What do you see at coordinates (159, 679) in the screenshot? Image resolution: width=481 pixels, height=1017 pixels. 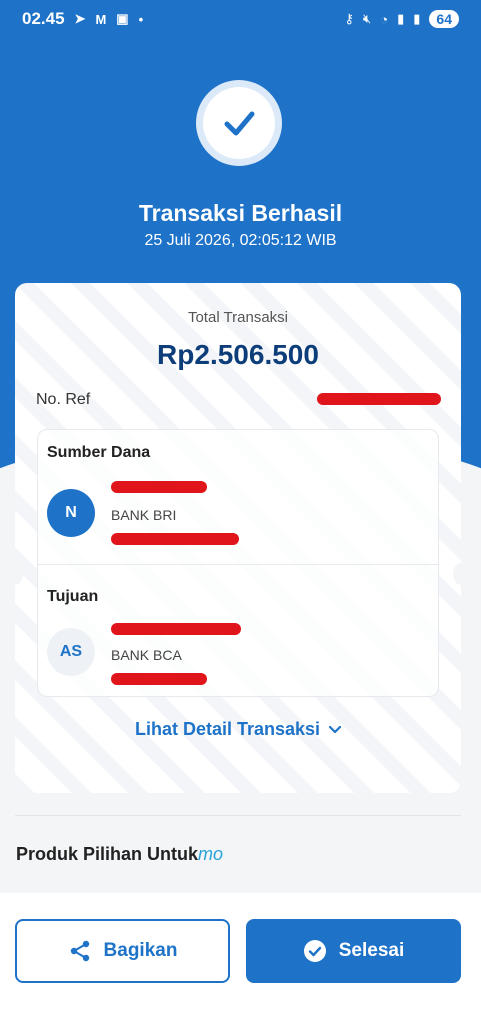 I see `destination-account-redacted` at bounding box center [159, 679].